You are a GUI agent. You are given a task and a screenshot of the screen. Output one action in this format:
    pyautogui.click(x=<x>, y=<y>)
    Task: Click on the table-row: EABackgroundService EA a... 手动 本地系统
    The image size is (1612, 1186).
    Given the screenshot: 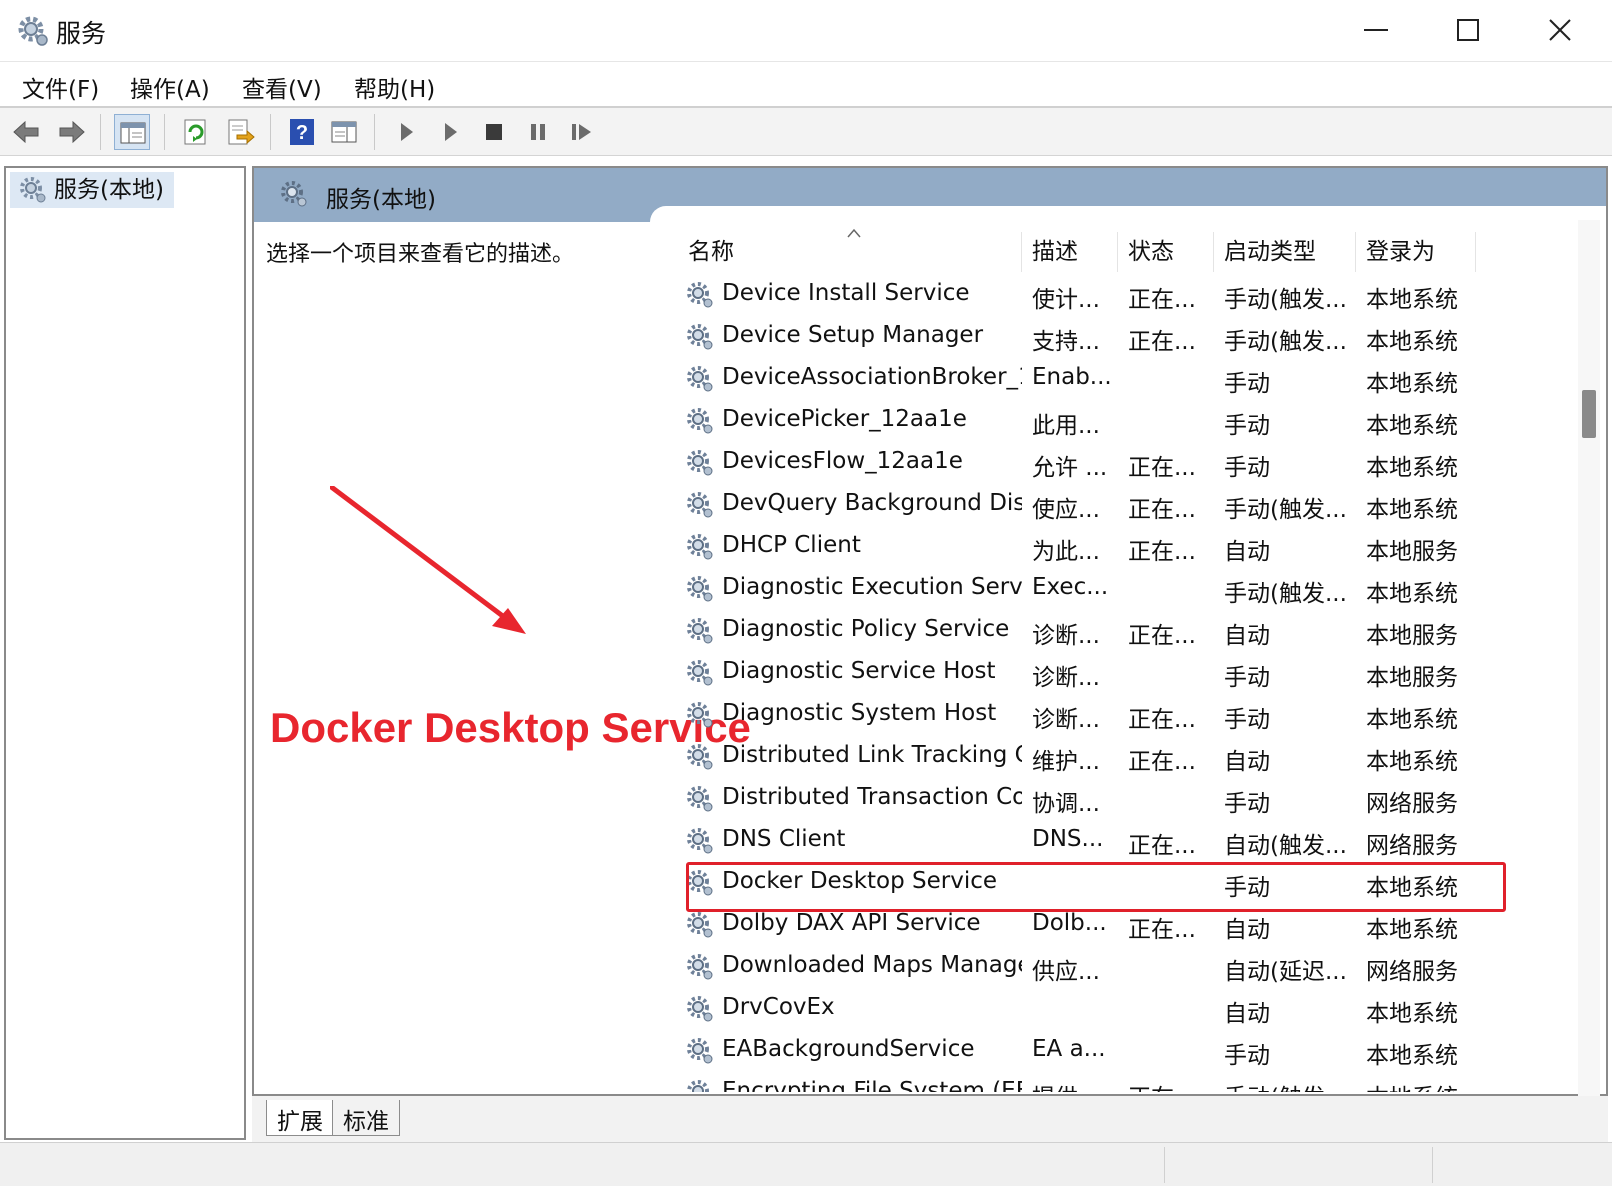 What is the action you would take?
    pyautogui.click(x=1118, y=1051)
    